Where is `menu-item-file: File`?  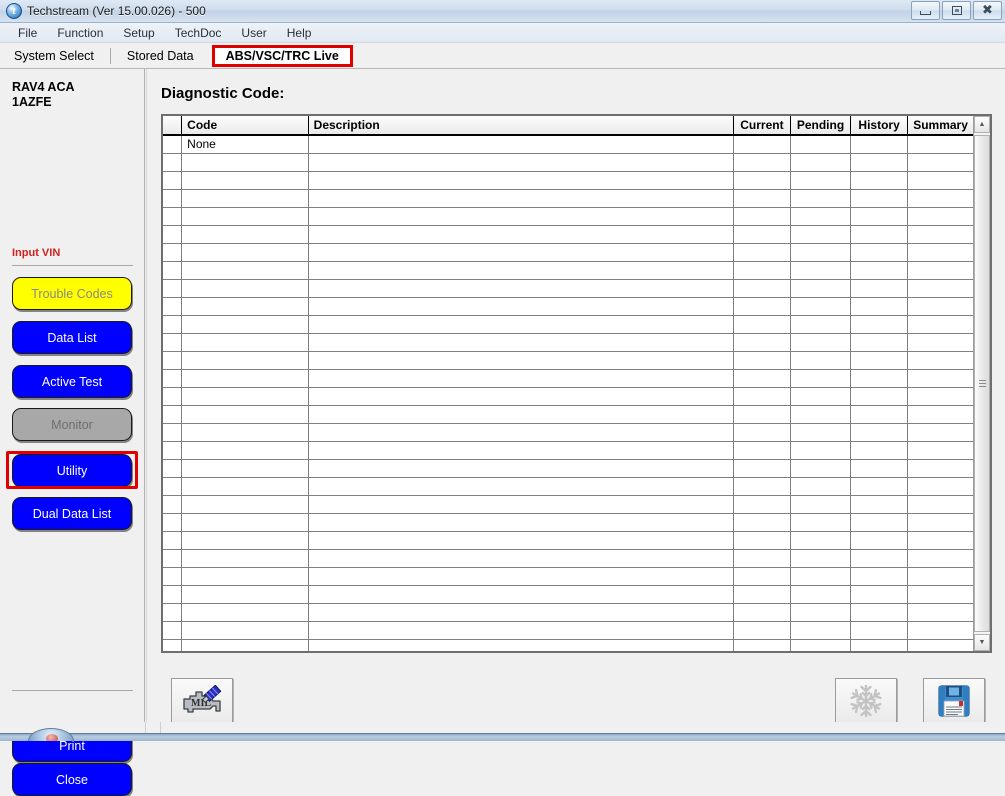 menu-item-file: File is located at coordinates (27, 33).